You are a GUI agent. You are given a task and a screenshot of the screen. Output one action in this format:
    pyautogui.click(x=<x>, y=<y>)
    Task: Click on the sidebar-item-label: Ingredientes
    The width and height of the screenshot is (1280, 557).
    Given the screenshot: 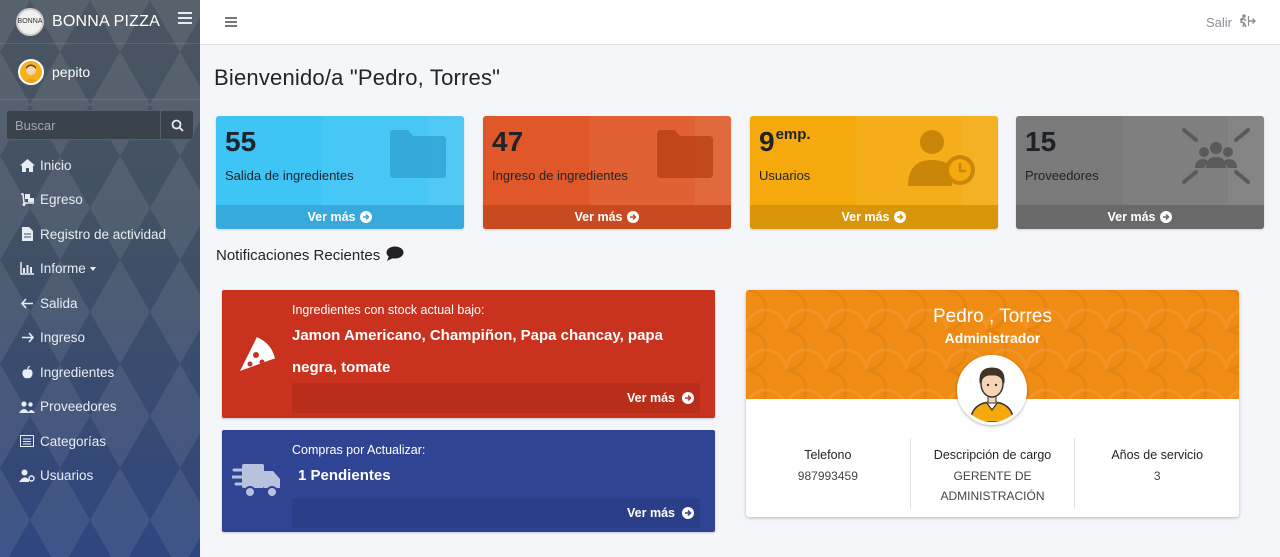 What is the action you would take?
    pyautogui.click(x=77, y=372)
    